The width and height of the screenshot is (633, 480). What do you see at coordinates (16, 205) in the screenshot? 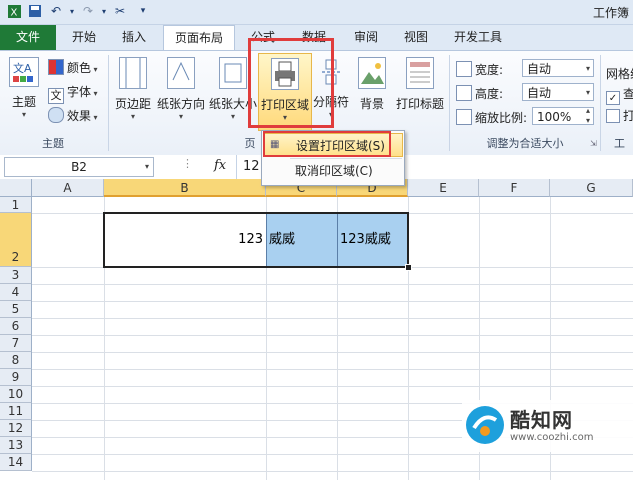
I see `row-header: 1` at bounding box center [16, 205].